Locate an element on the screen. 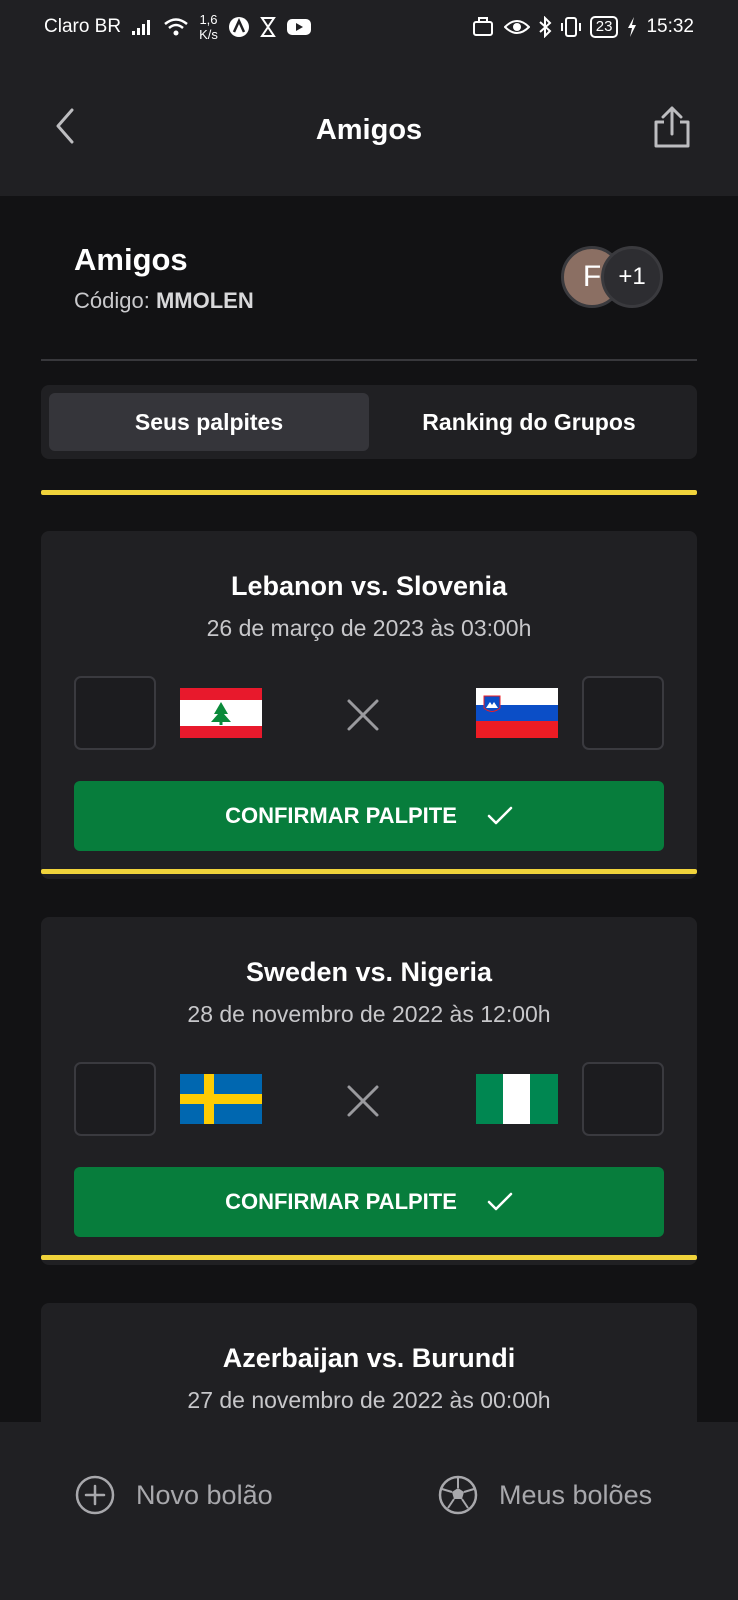  battery-indicator: 23 is located at coordinates (604, 27).